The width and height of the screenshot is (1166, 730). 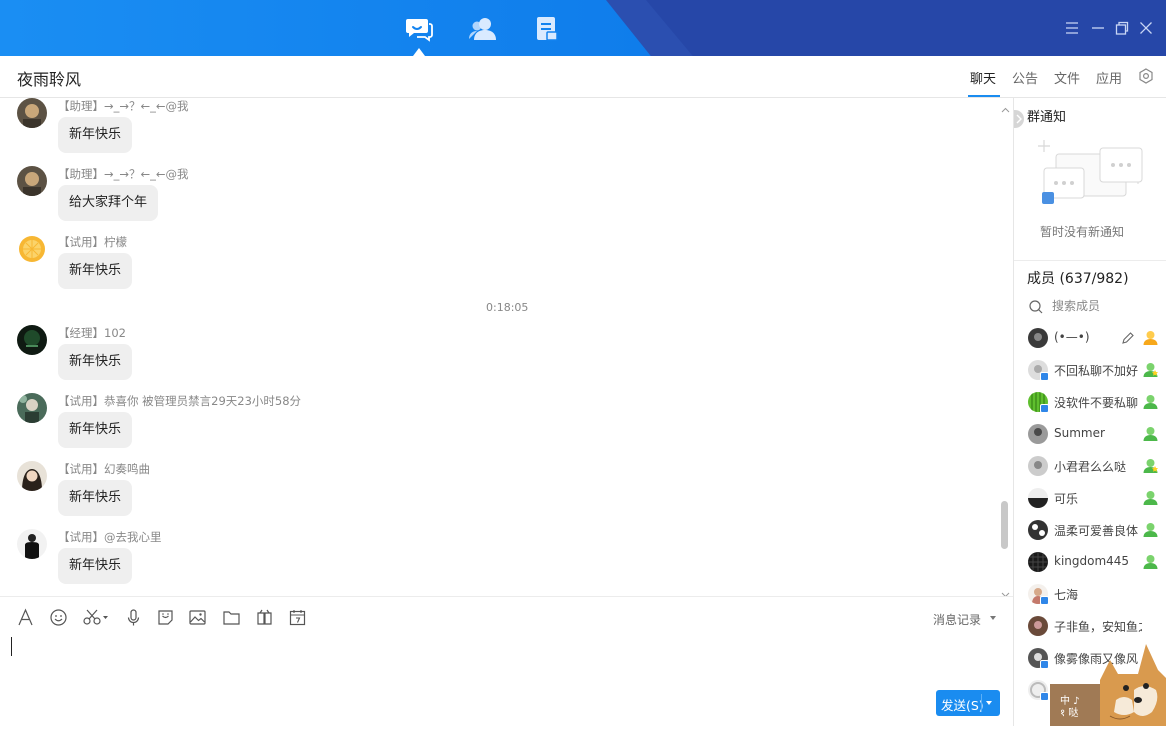 I want to click on top-nav-bar, so click(x=583, y=28).